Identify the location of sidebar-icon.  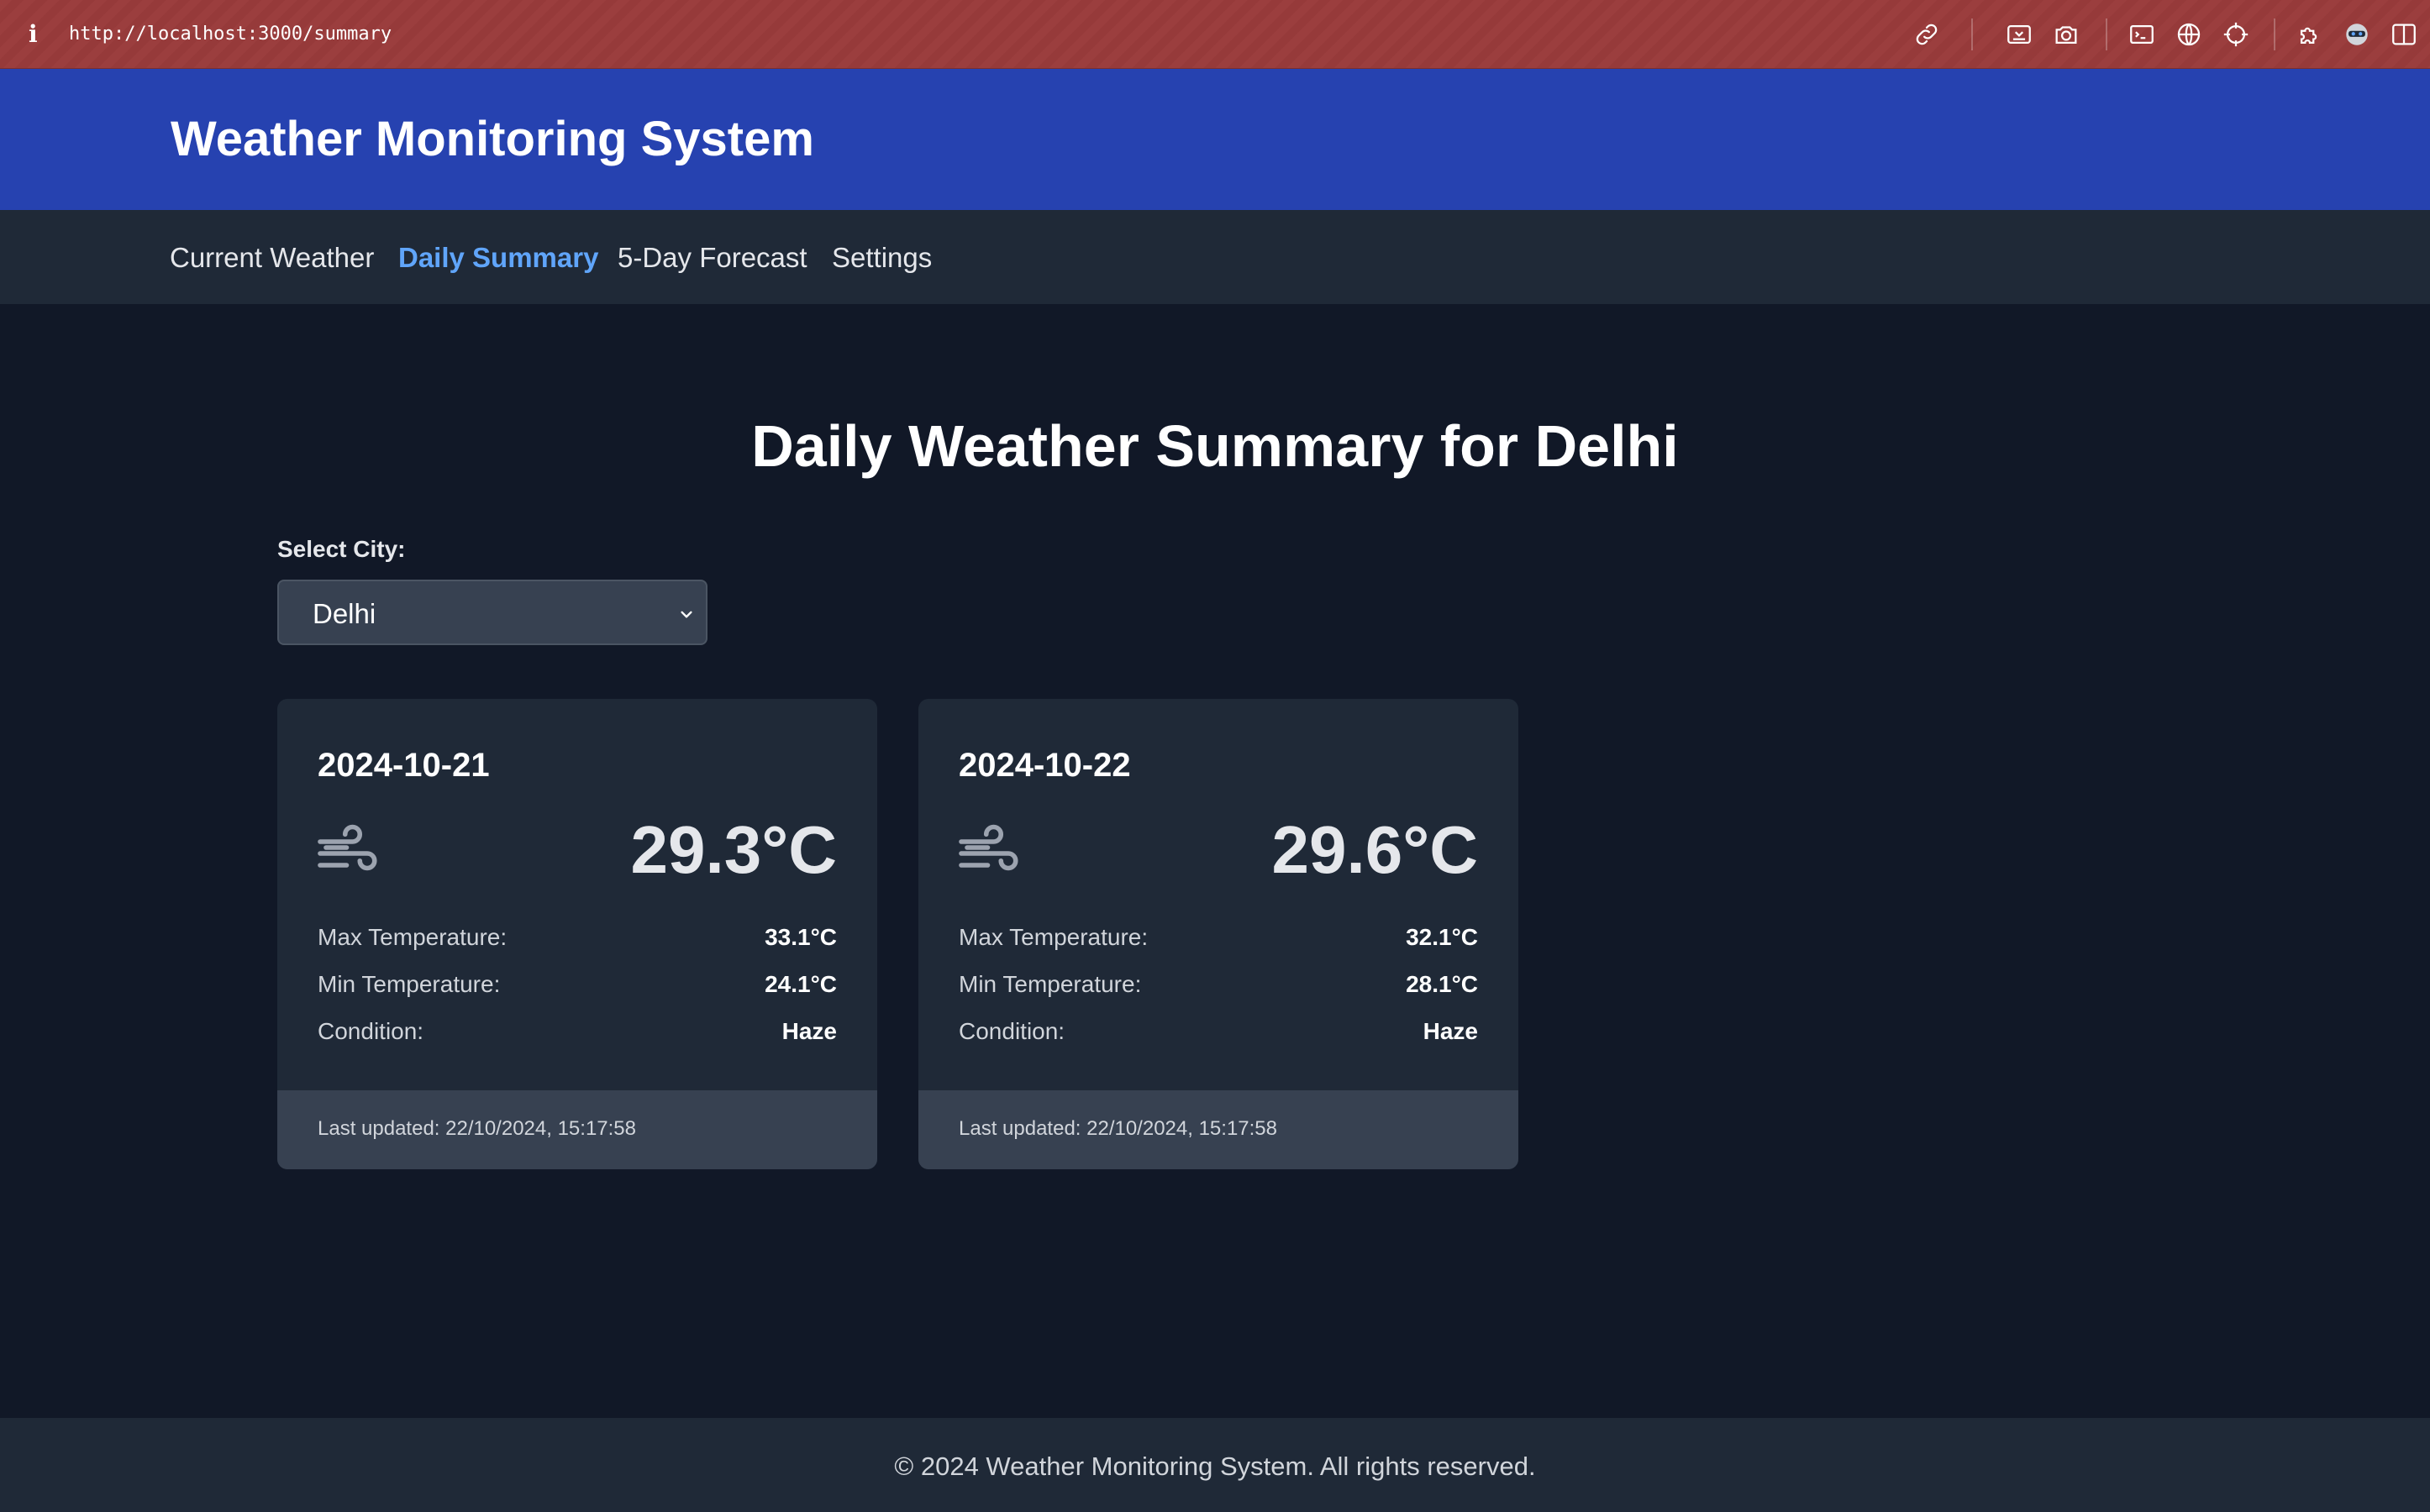
(2404, 34).